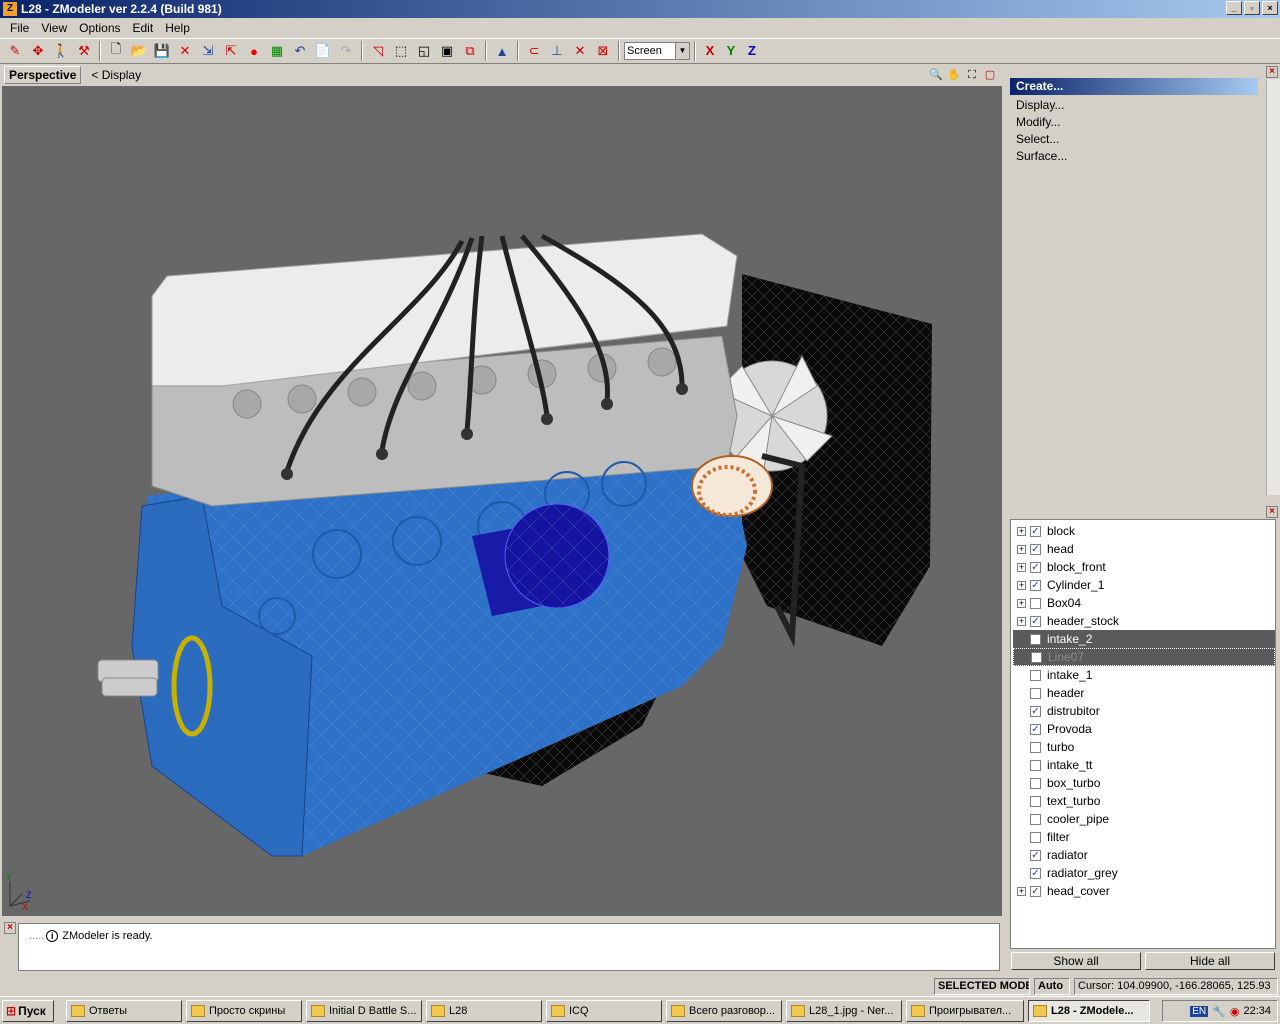 The height and width of the screenshot is (1024, 1280). Describe the element at coordinates (954, 75) in the screenshot. I see `pan-icon: ✋` at that location.